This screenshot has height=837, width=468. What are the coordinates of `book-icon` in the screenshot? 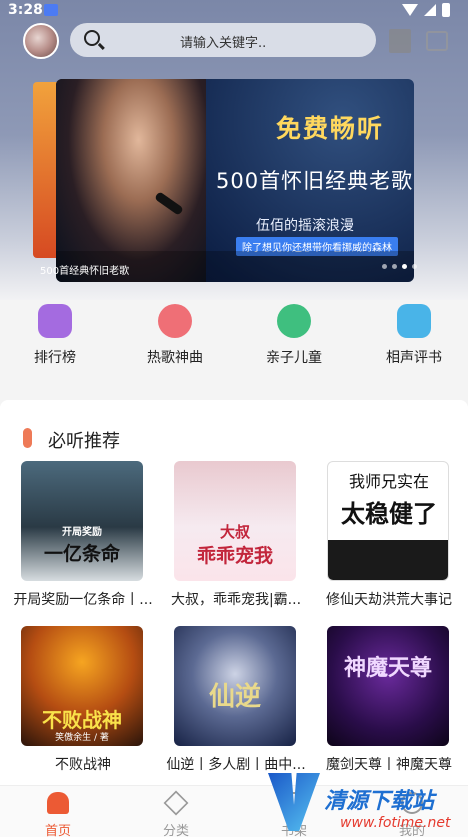 It's located at (414, 321).